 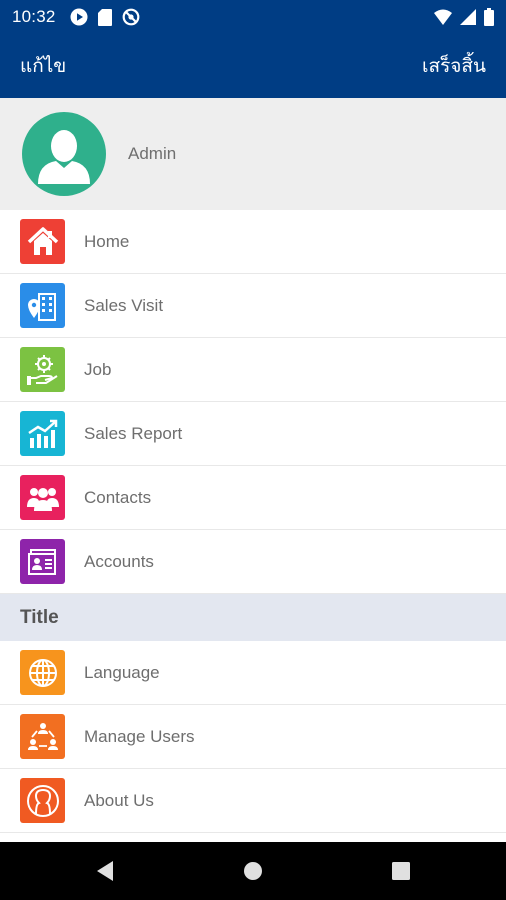 What do you see at coordinates (107, 241) in the screenshot?
I see `menu-item-label: Home` at bounding box center [107, 241].